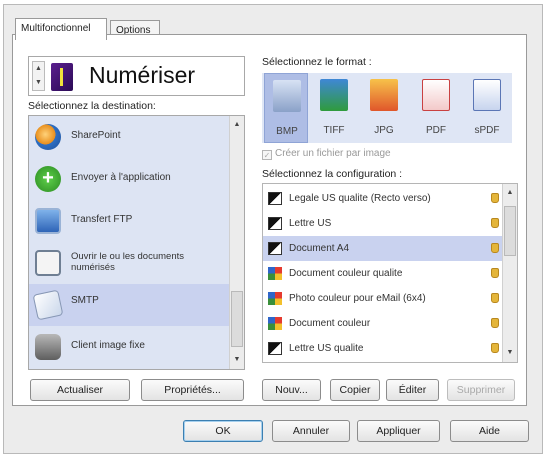  I want to click on cancel-button: Annuler, so click(311, 431).